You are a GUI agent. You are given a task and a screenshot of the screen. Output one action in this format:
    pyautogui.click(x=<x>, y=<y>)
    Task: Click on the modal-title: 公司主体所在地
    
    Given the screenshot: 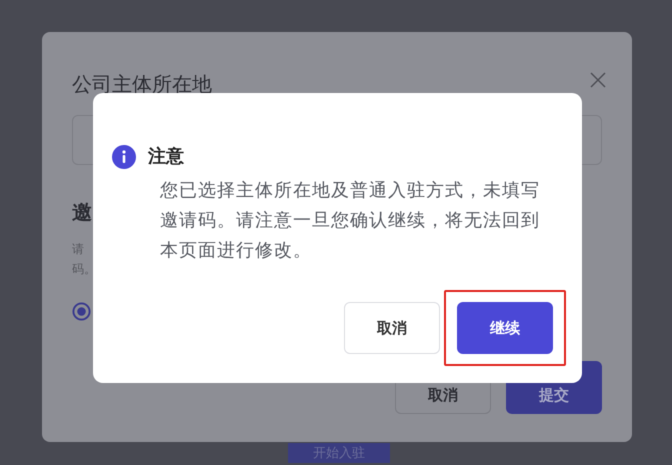 What is the action you would take?
    pyautogui.click(x=142, y=84)
    